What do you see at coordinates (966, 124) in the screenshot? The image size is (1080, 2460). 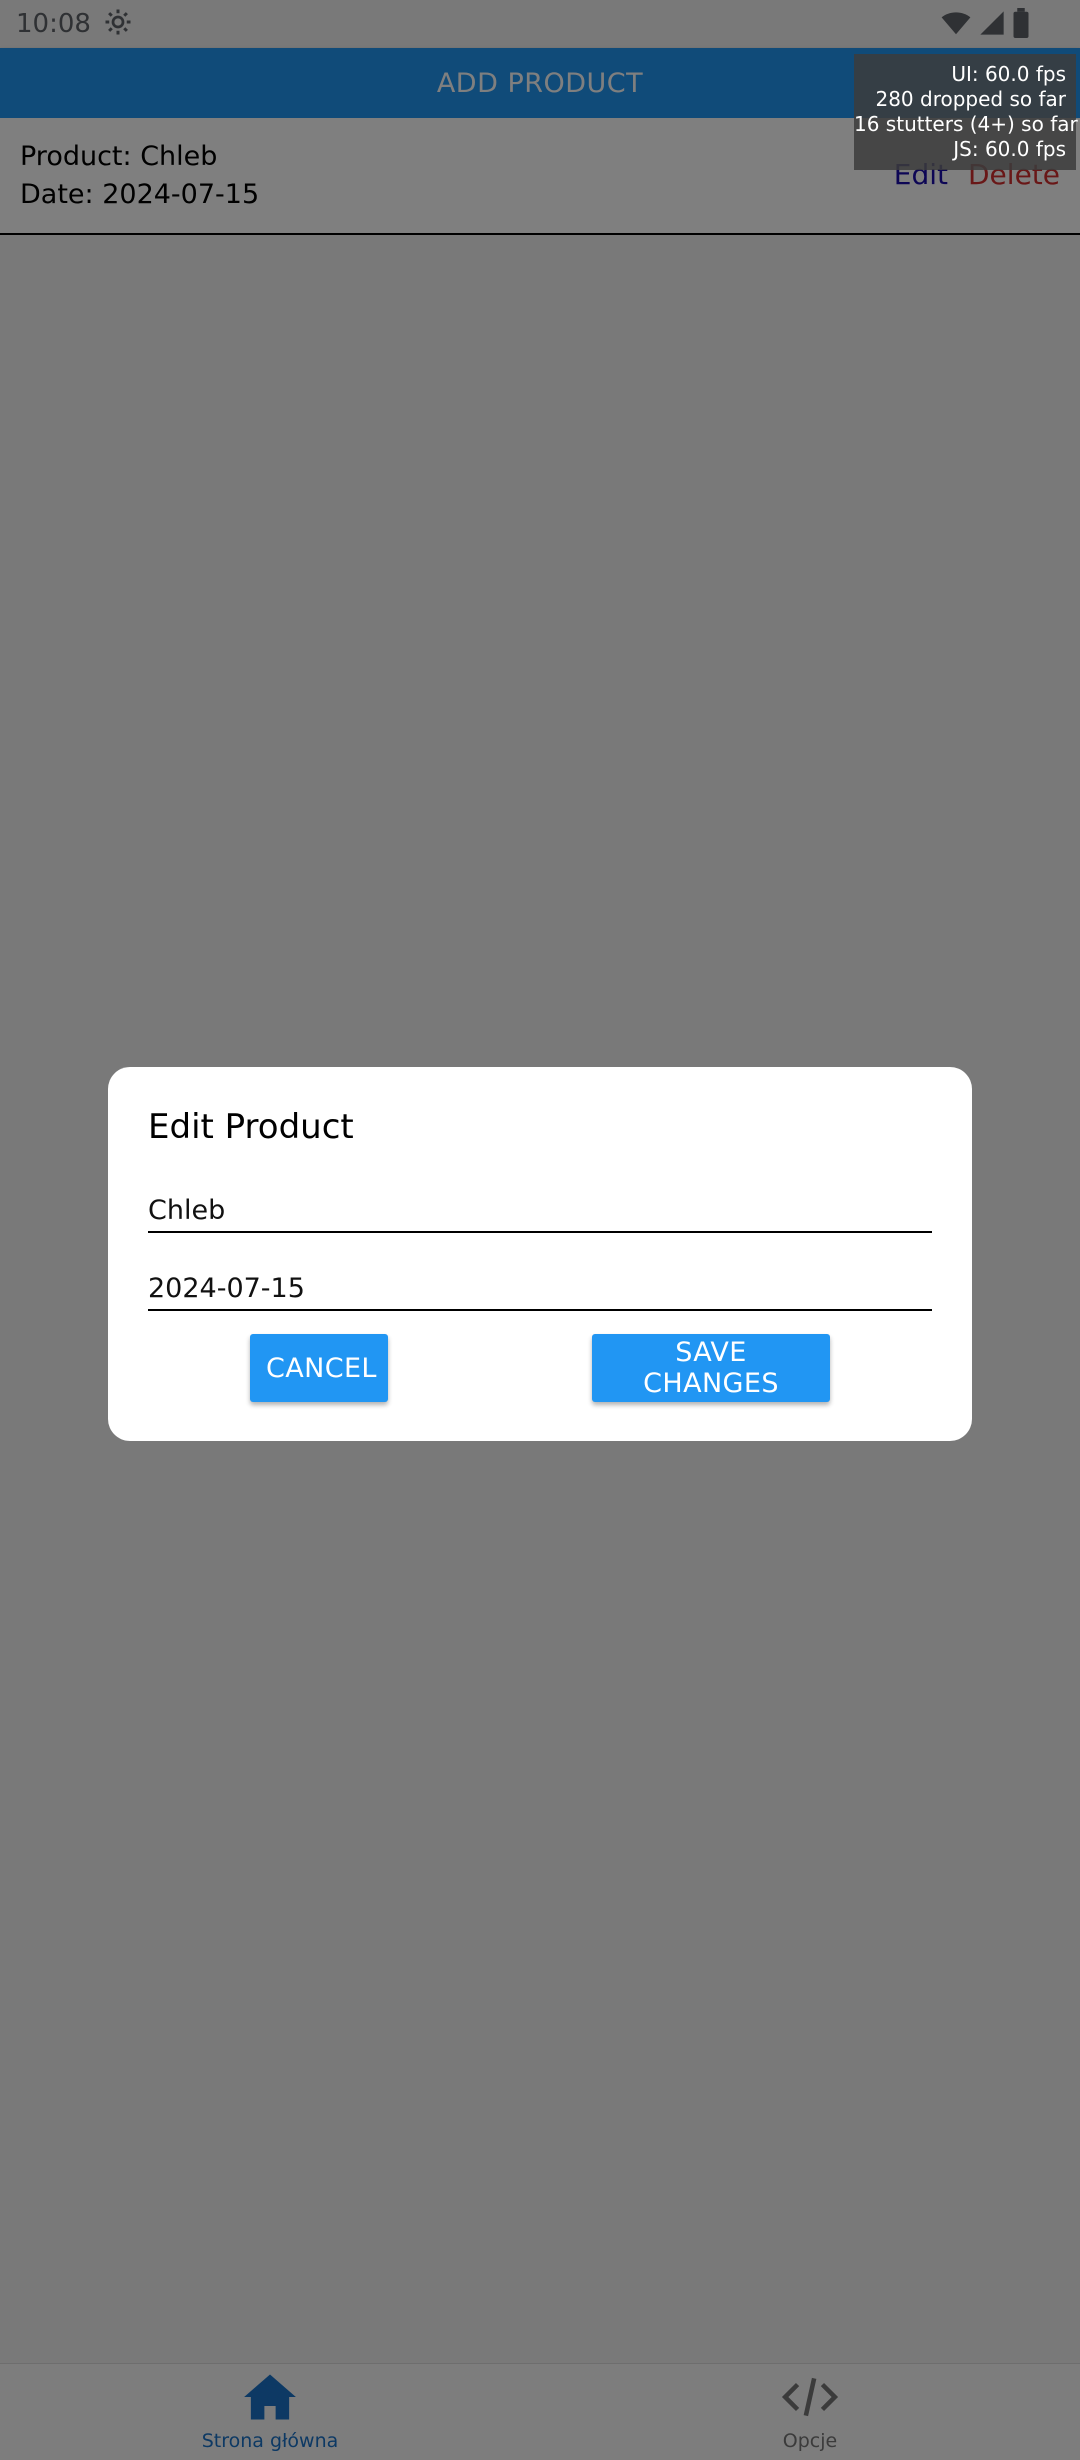 I see `perf-stutters: 16 stutters (4+) so far` at bounding box center [966, 124].